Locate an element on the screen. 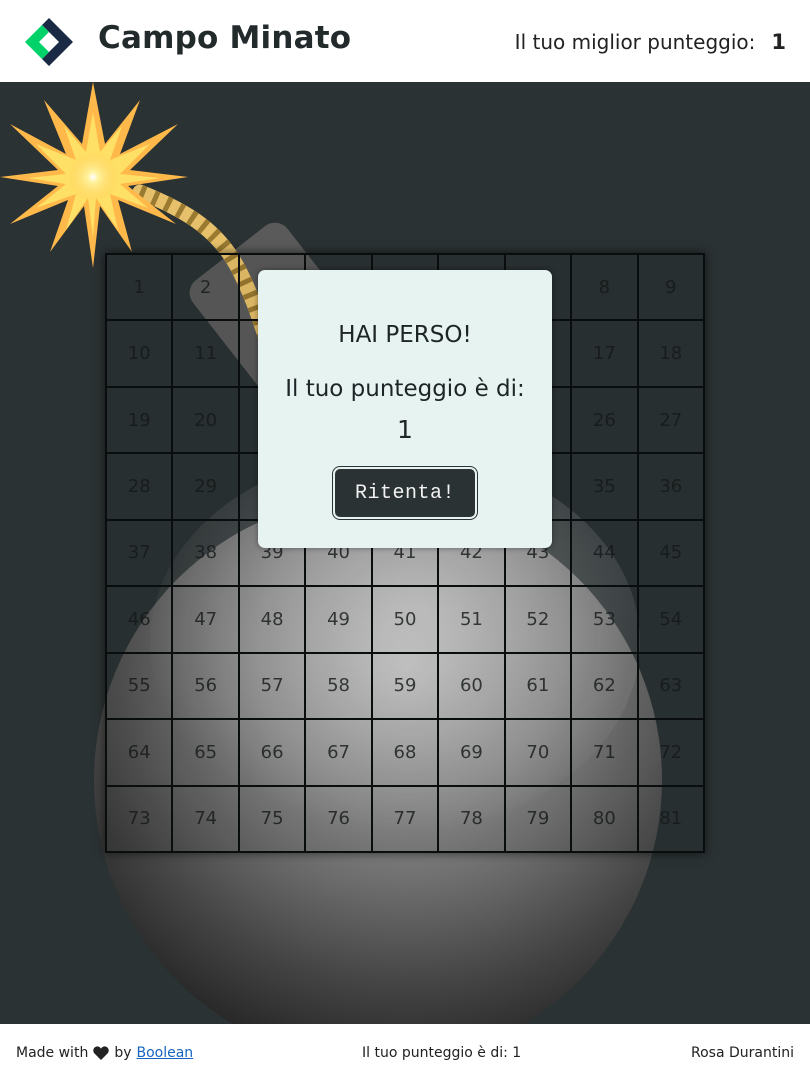  best-score: Il tuo miglior punteggio: 1 is located at coordinates (650, 42).